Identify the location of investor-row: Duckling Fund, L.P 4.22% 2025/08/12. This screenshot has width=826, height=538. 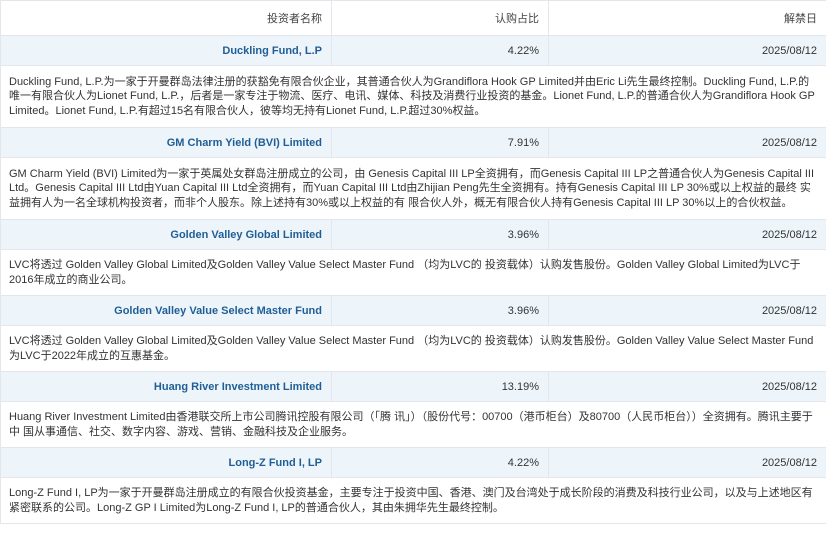
(413, 50).